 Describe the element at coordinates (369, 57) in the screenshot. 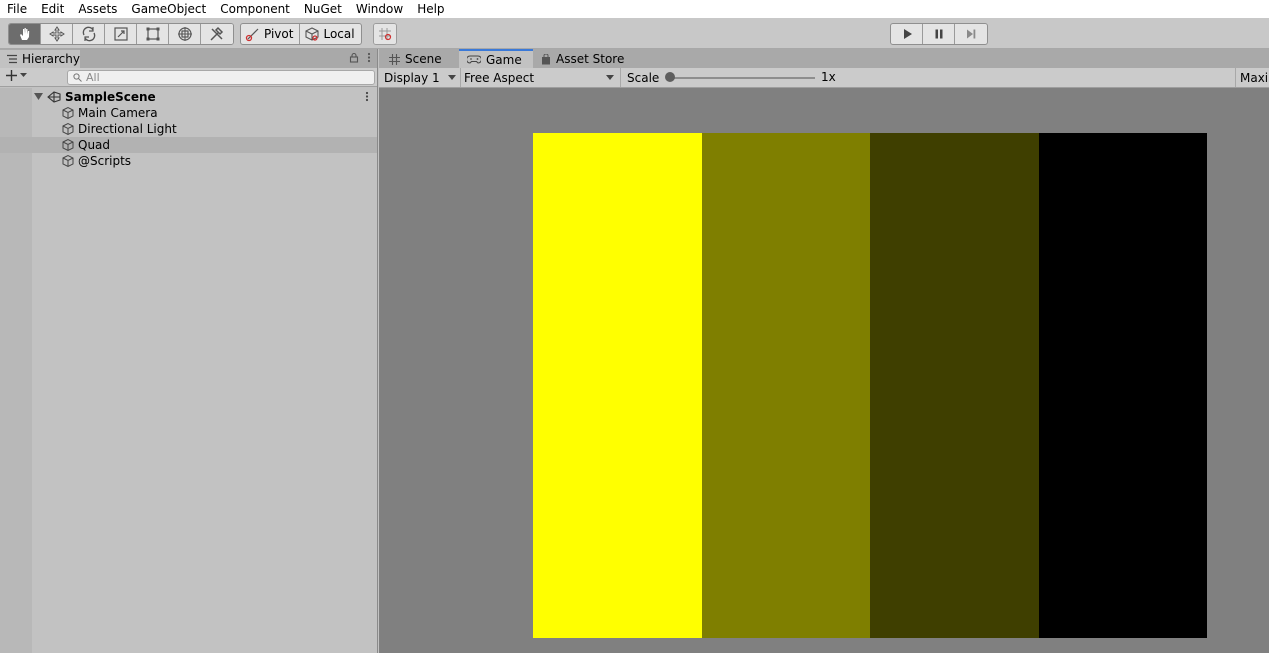

I see `kebab-menu-icon` at that location.